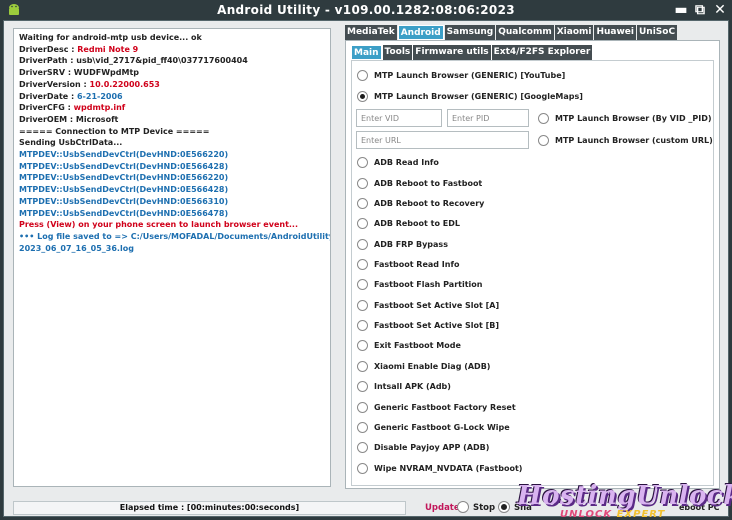 The width and height of the screenshot is (732, 520). Describe the element at coordinates (452, 52) in the screenshot. I see `subtab-firmware-utils: Firmware utils` at that location.